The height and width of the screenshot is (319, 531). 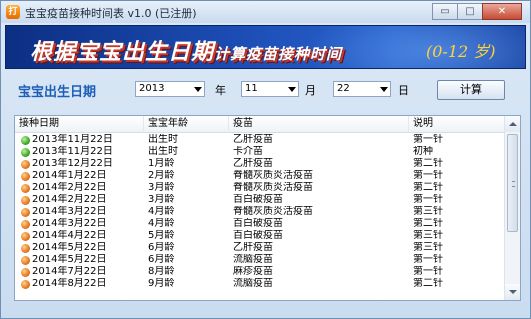 I want to click on vertical-scrollbar, so click(x=512, y=208).